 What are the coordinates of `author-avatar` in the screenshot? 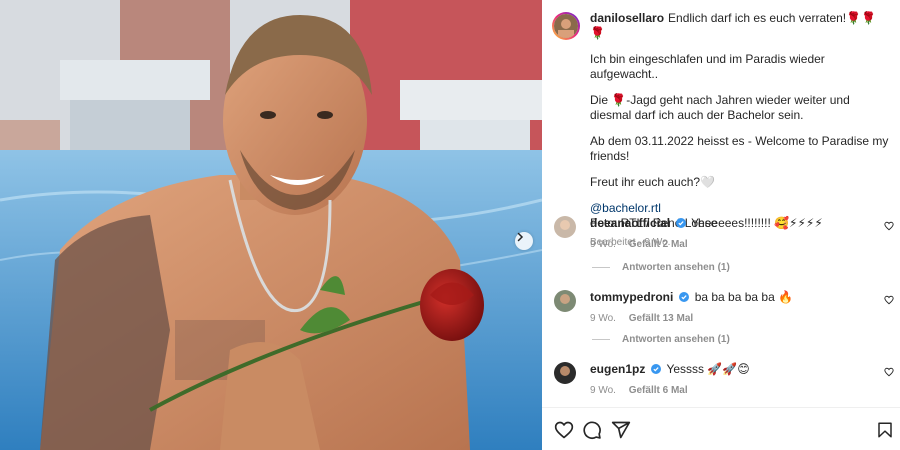 It's located at (566, 26).